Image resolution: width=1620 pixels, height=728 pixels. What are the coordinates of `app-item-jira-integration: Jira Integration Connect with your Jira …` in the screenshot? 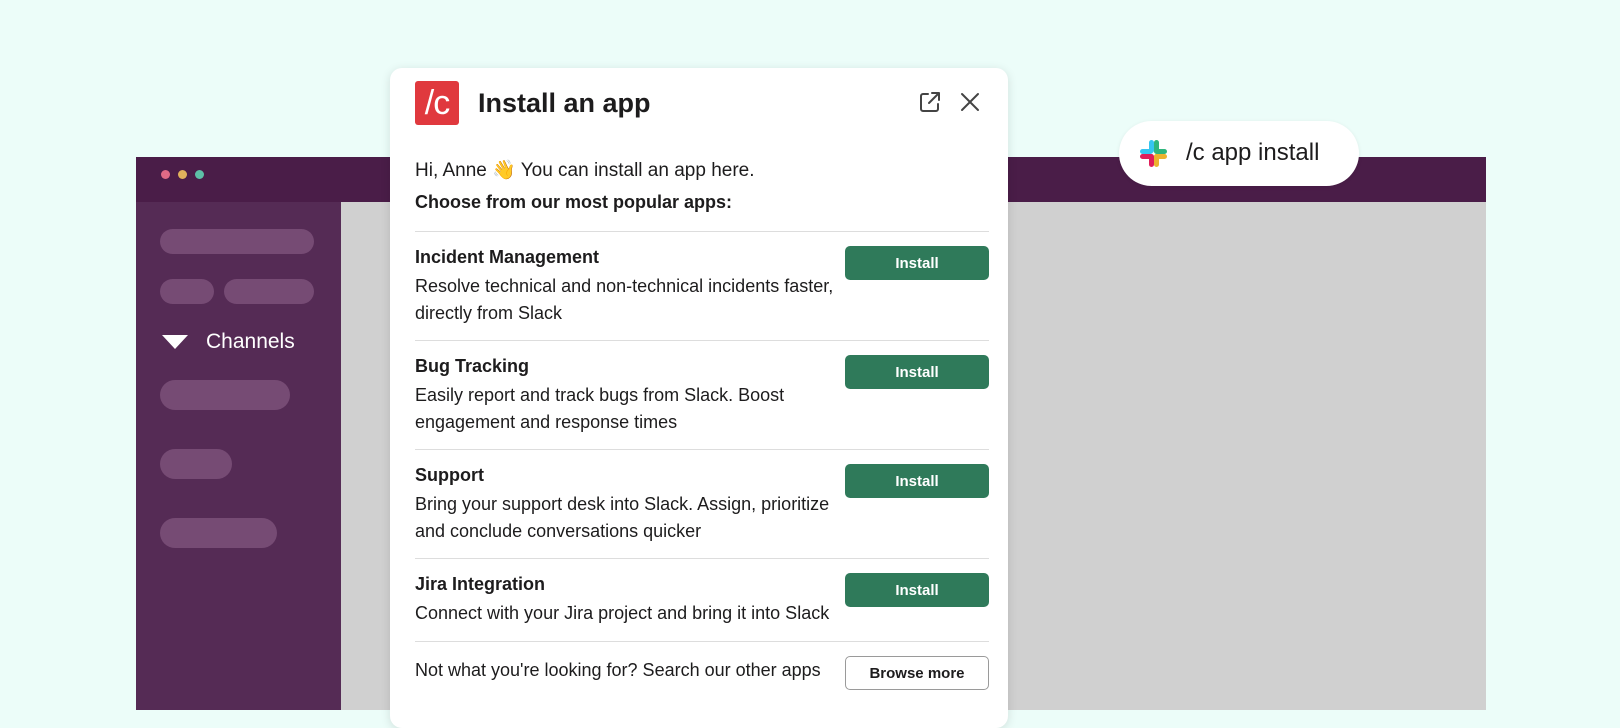 It's located at (702, 600).